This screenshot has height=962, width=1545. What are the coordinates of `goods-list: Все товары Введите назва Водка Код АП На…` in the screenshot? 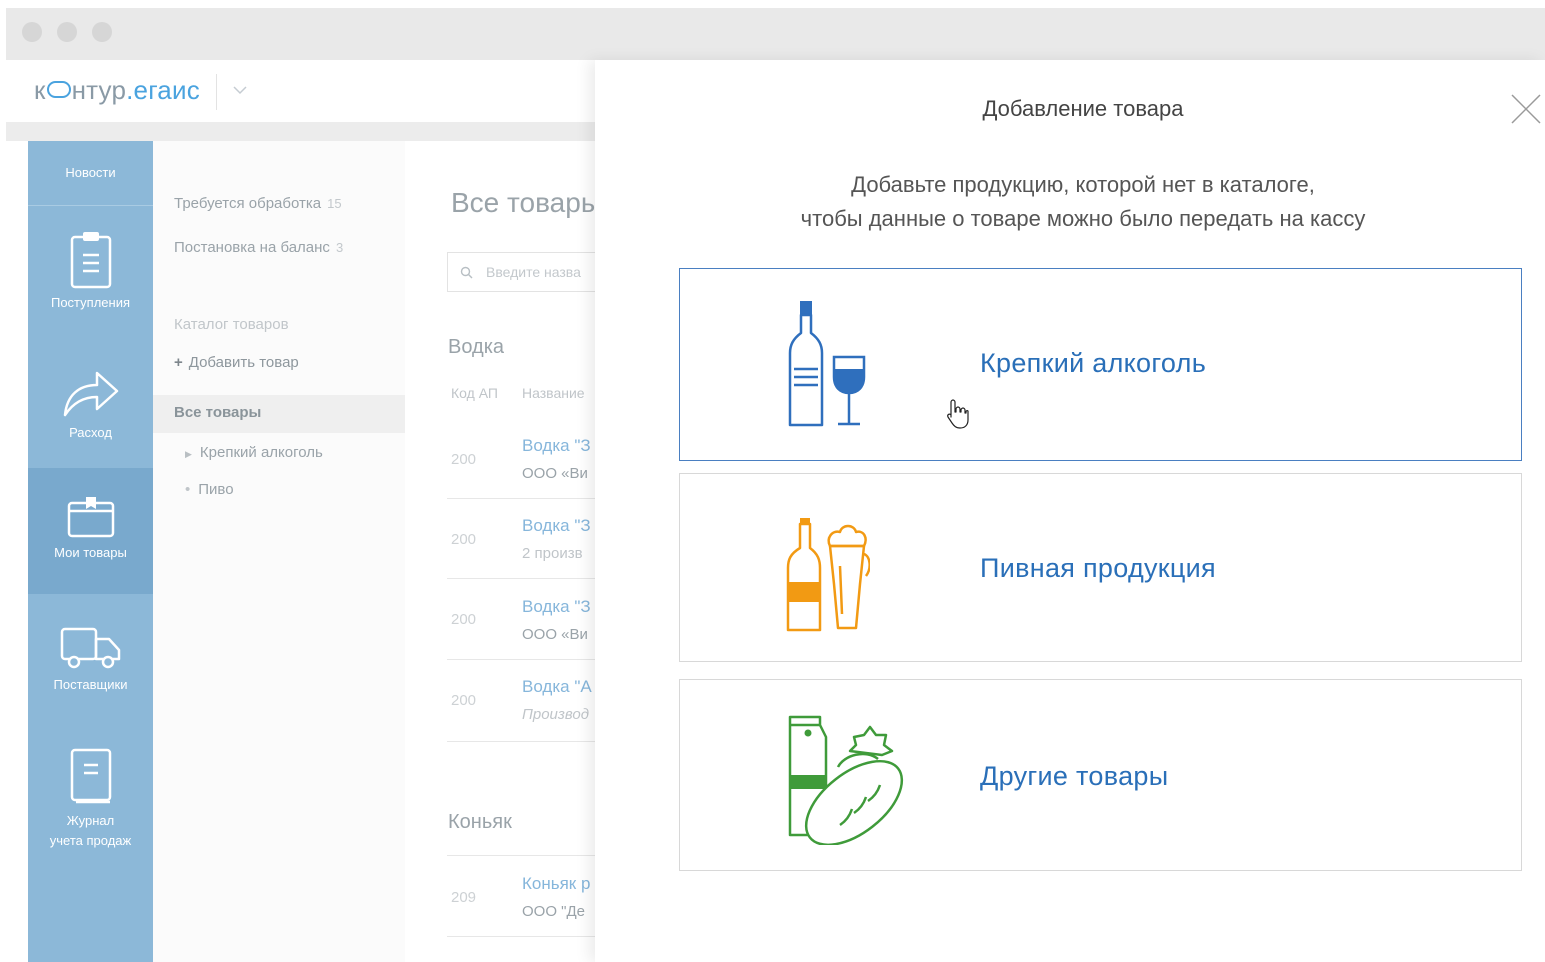 It's located at (505, 551).